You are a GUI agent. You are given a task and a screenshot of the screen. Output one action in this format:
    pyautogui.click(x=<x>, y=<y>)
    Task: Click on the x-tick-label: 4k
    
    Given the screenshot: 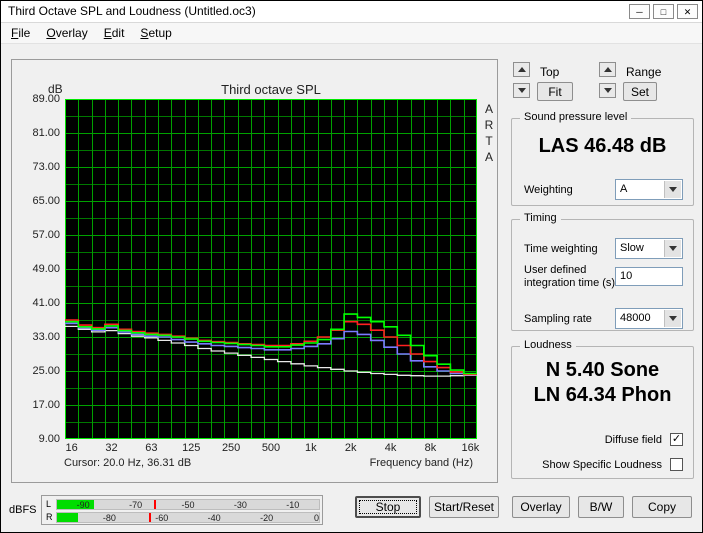 What is the action you would take?
    pyautogui.click(x=390, y=448)
    